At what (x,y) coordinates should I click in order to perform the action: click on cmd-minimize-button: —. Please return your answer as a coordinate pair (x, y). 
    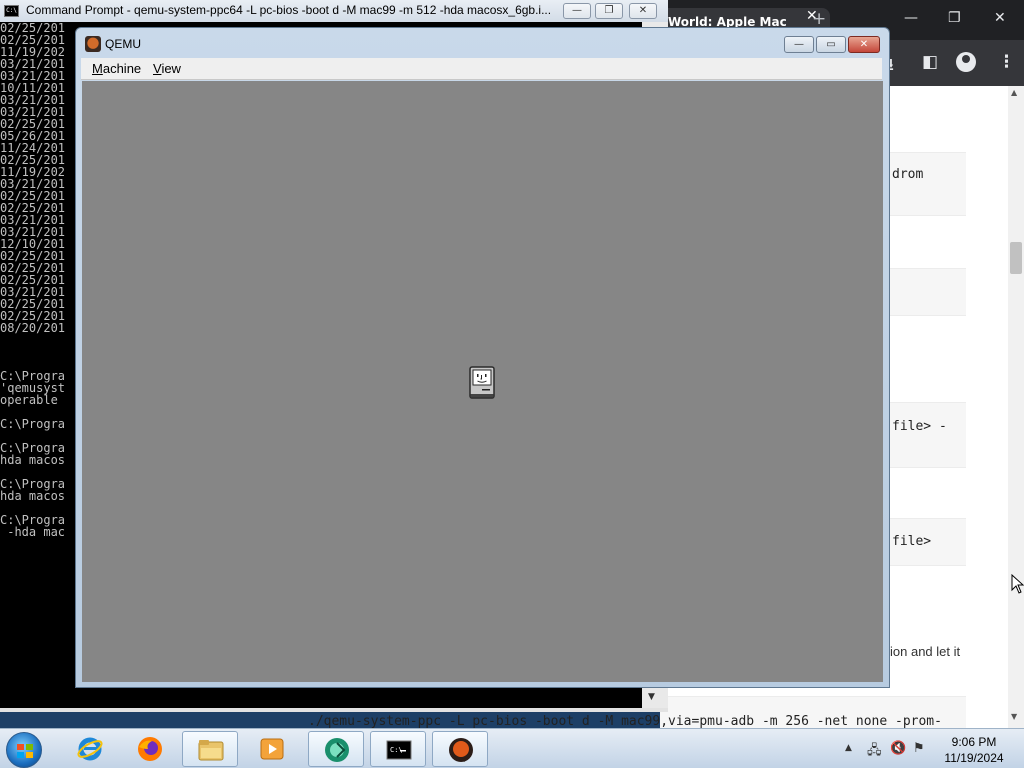
    Looking at the image, I should click on (577, 11).